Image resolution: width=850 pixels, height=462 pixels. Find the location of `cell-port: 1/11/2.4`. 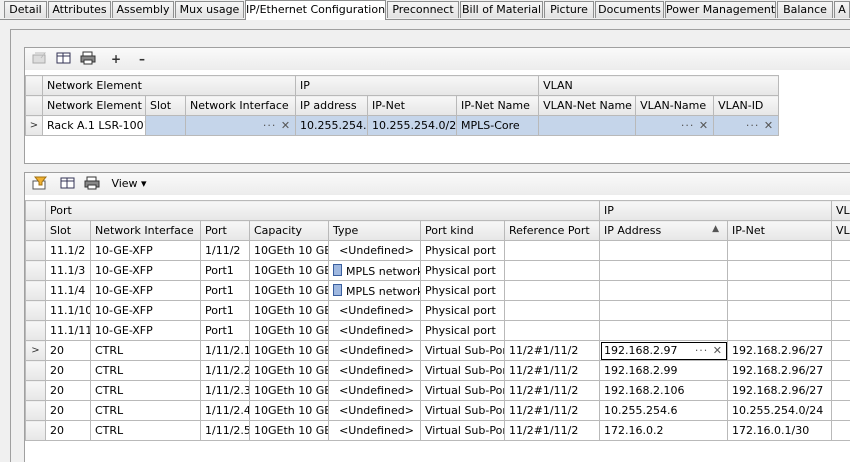

cell-port: 1/11/2.4 is located at coordinates (225, 410).